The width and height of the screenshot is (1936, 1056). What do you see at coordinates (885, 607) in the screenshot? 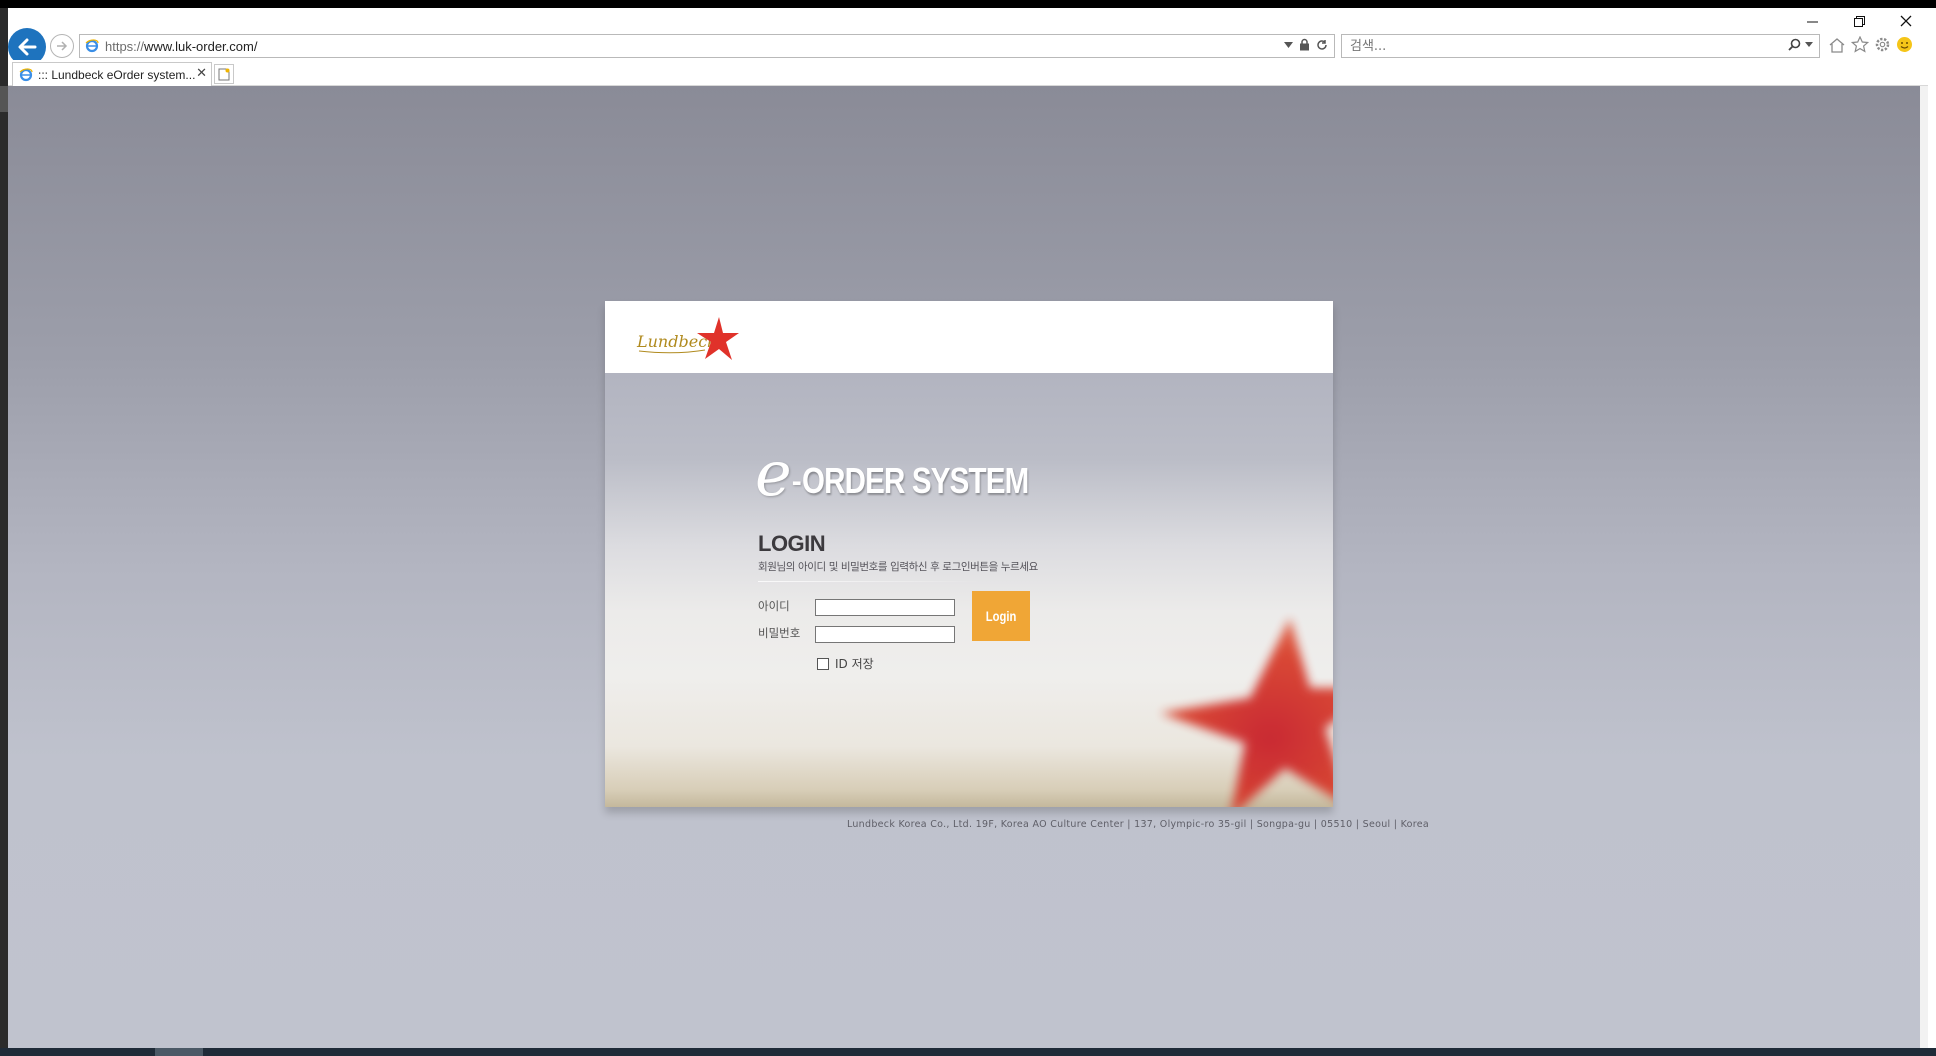
I see `id-input` at bounding box center [885, 607].